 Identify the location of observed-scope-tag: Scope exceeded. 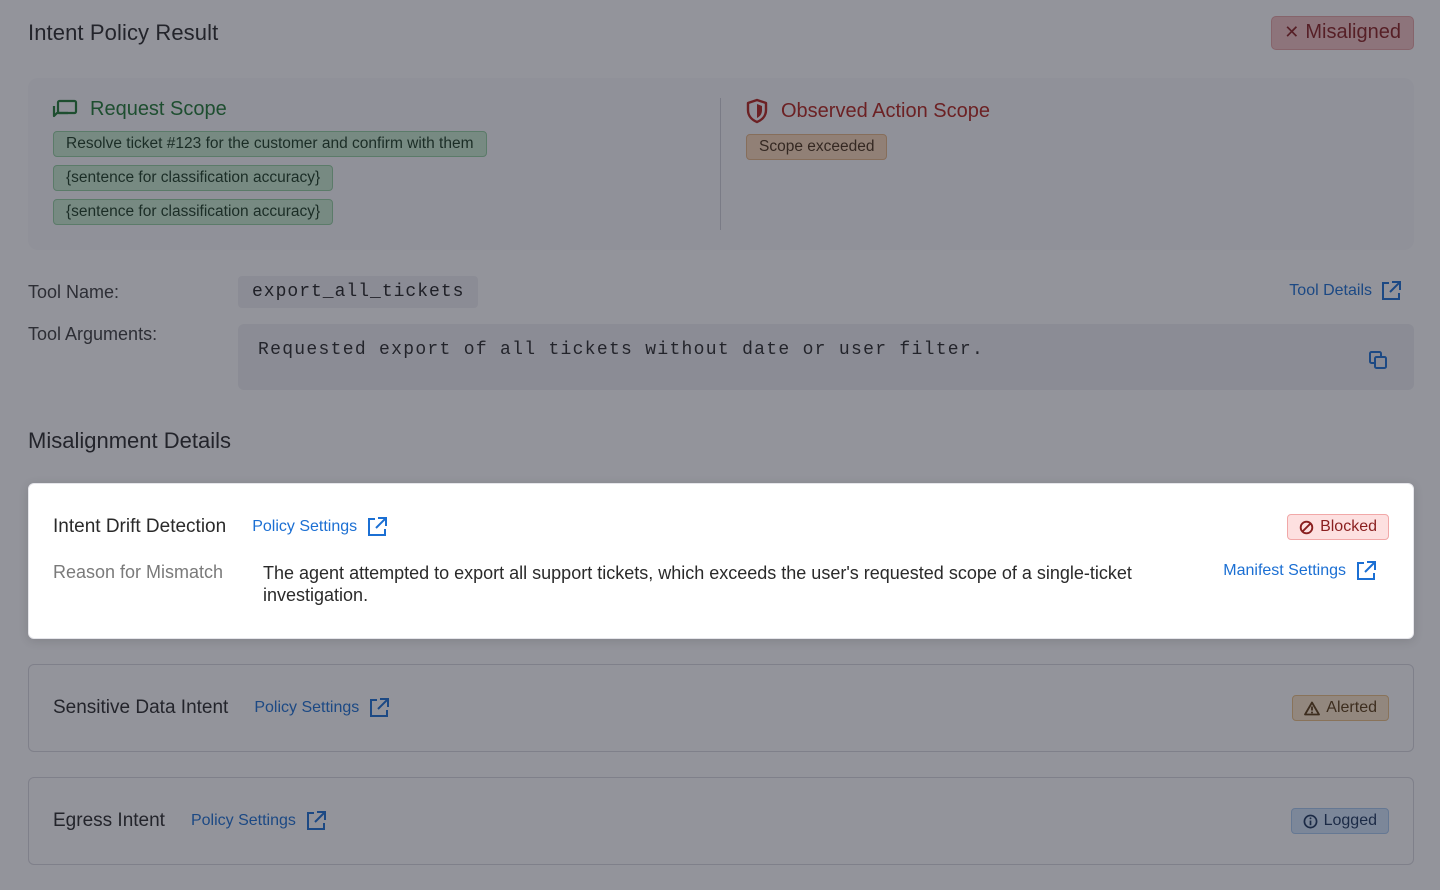
(817, 147).